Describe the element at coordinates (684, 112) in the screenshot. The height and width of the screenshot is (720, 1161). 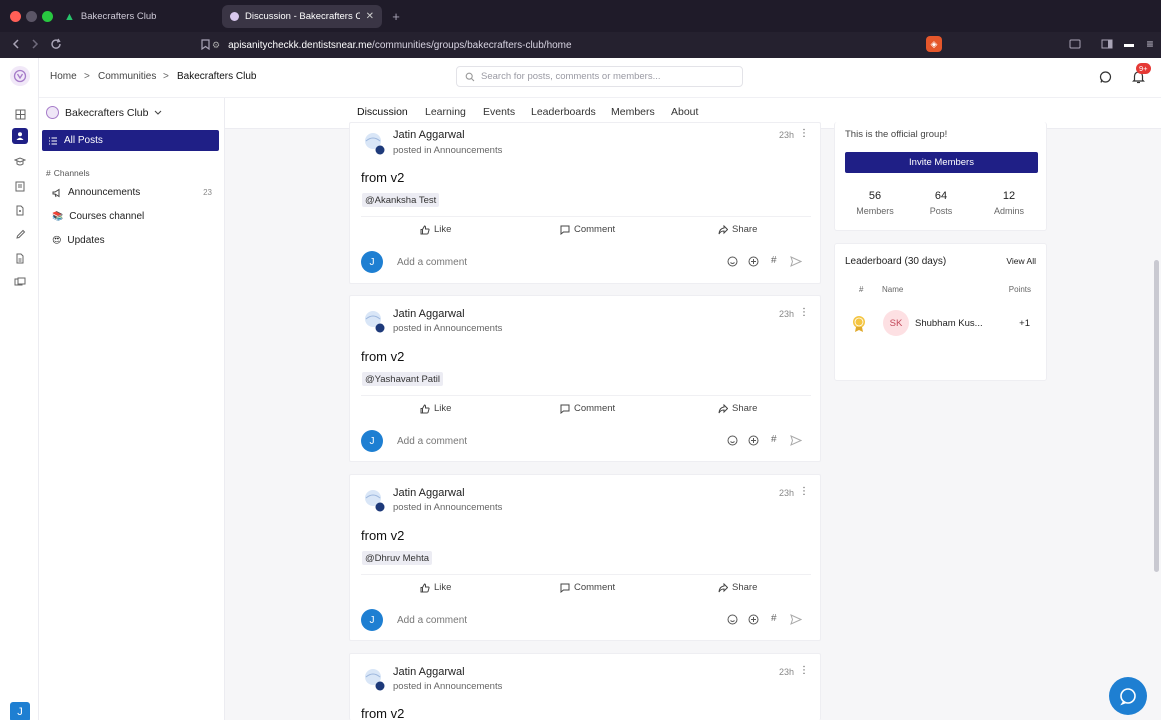
I see `tab-about: About` at that location.